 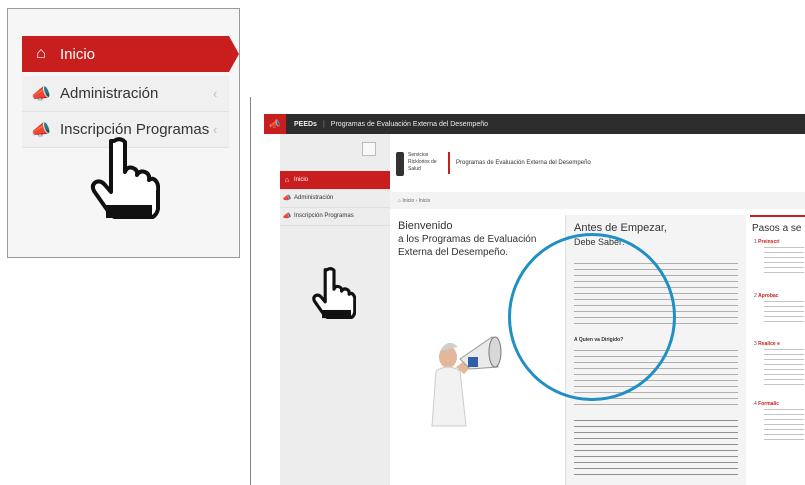 What do you see at coordinates (597, 200) in the screenshot?
I see `breadcrumb: ⌂ Inicio › Inicio` at bounding box center [597, 200].